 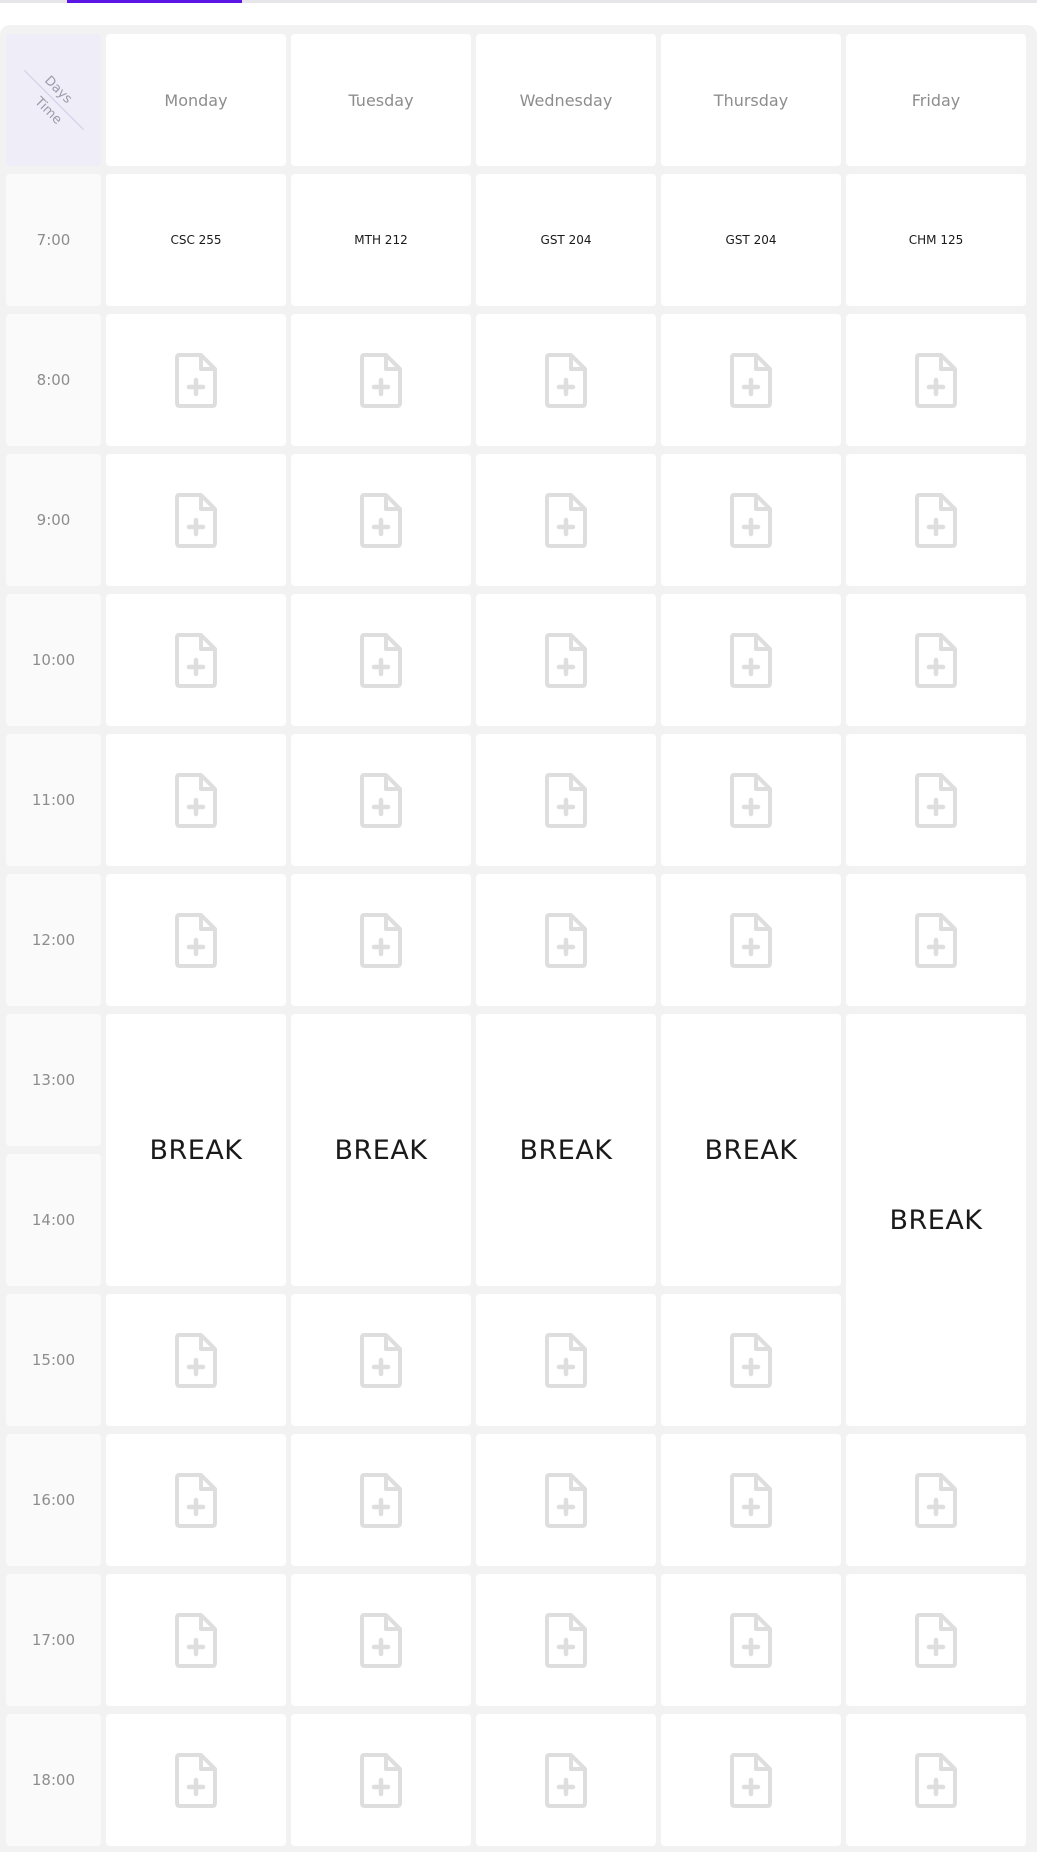 I want to click on time-slot-label: 17:00, so click(x=53, y=1640).